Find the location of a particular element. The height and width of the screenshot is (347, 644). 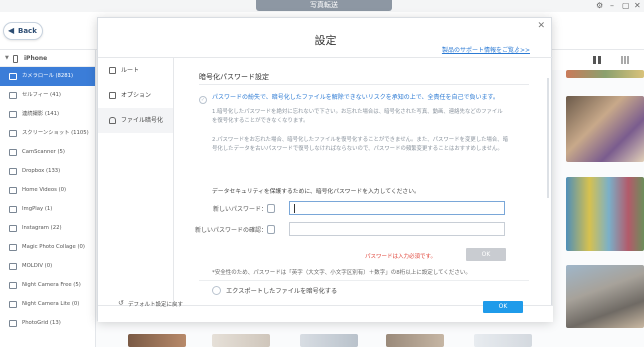

tab-route: ルート is located at coordinates (135, 70).